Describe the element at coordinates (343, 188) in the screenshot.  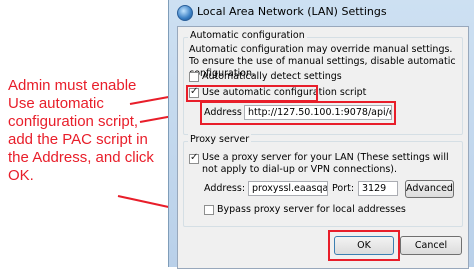
I see `port-label: Port:` at that location.